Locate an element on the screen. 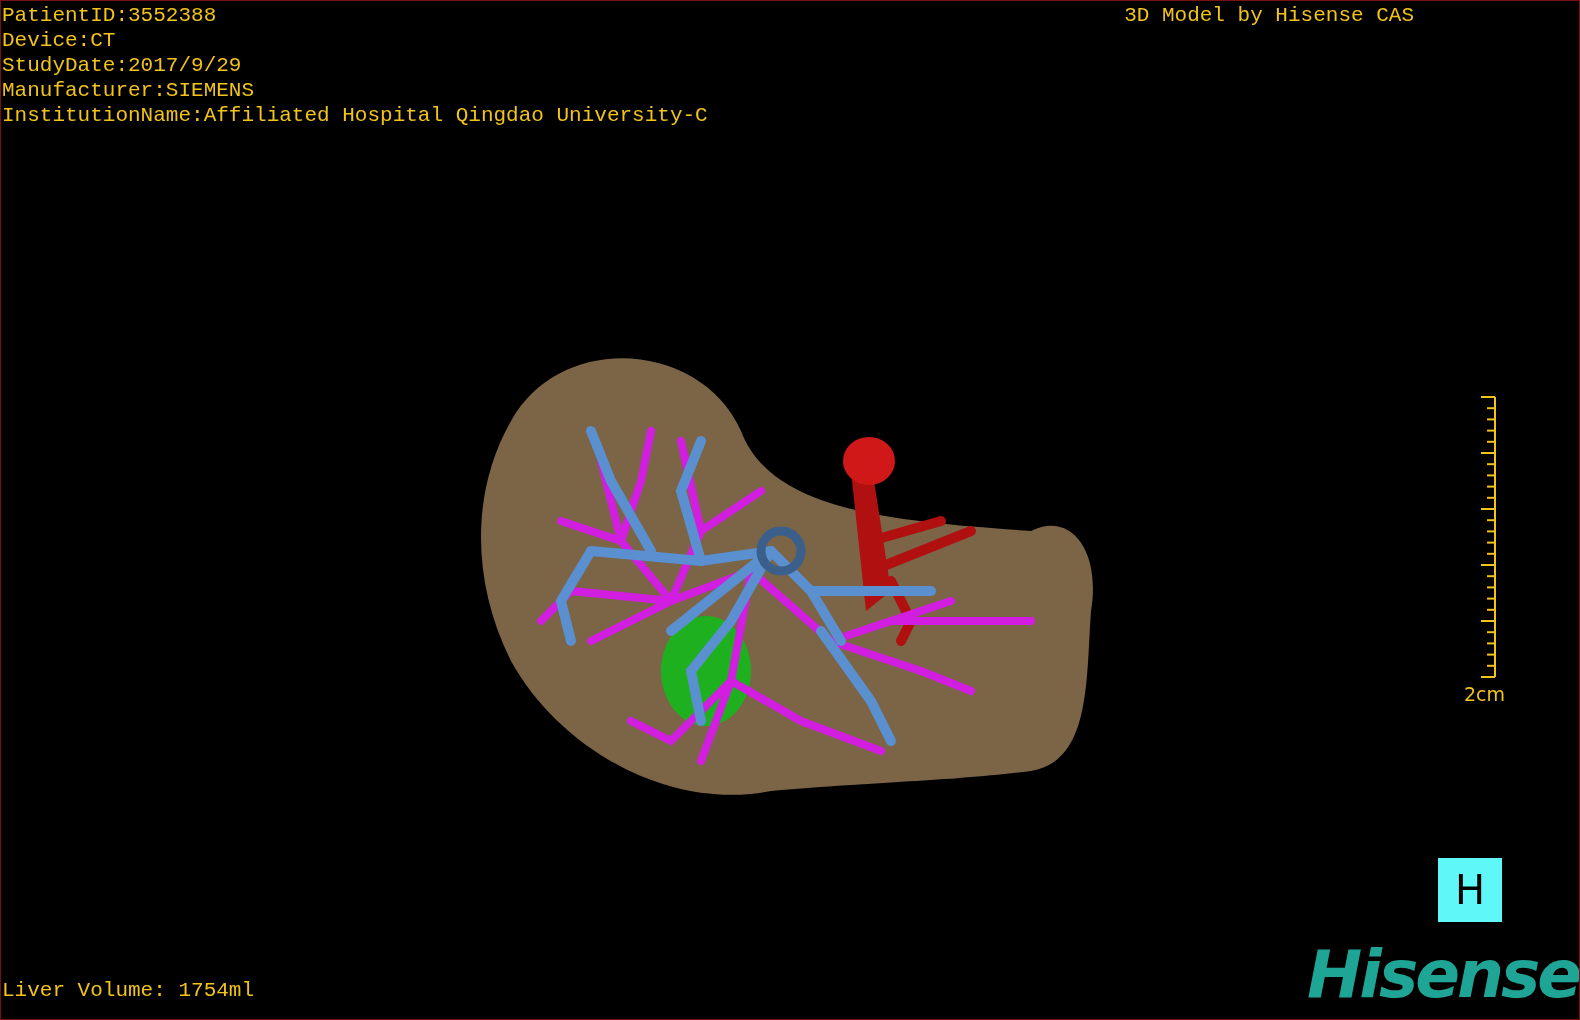  scale-label: 2cm is located at coordinates (1484, 694).